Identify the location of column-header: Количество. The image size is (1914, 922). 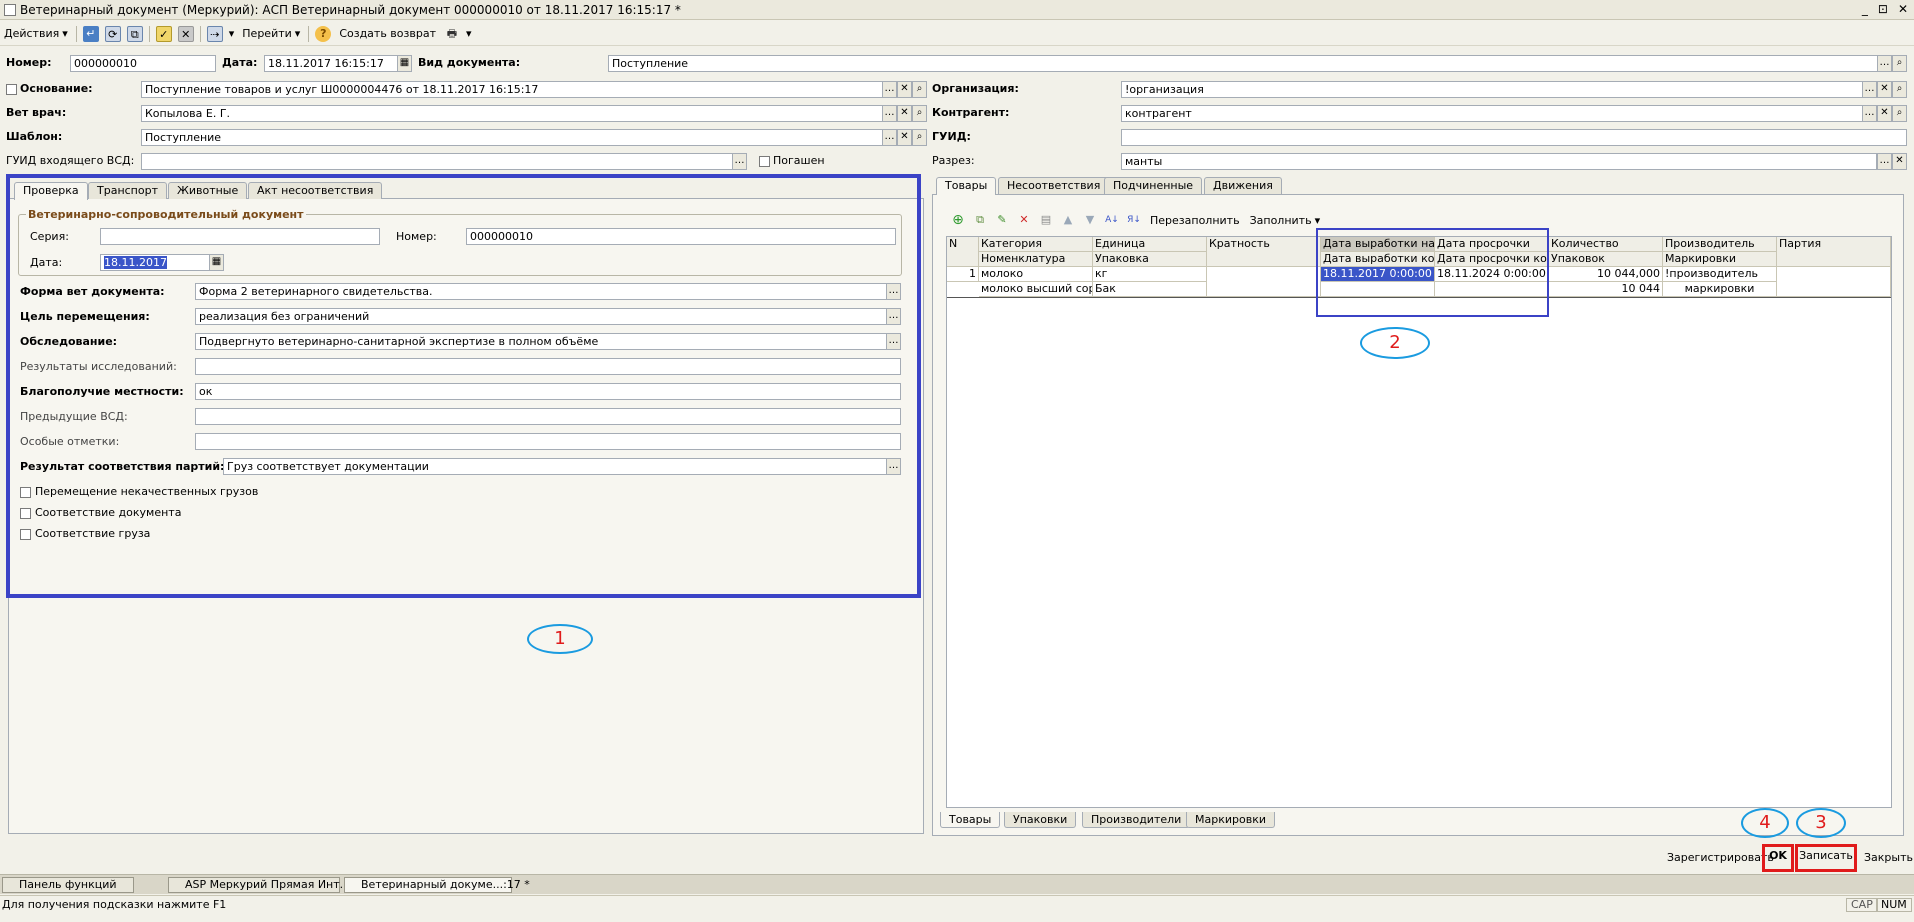
(1606, 244).